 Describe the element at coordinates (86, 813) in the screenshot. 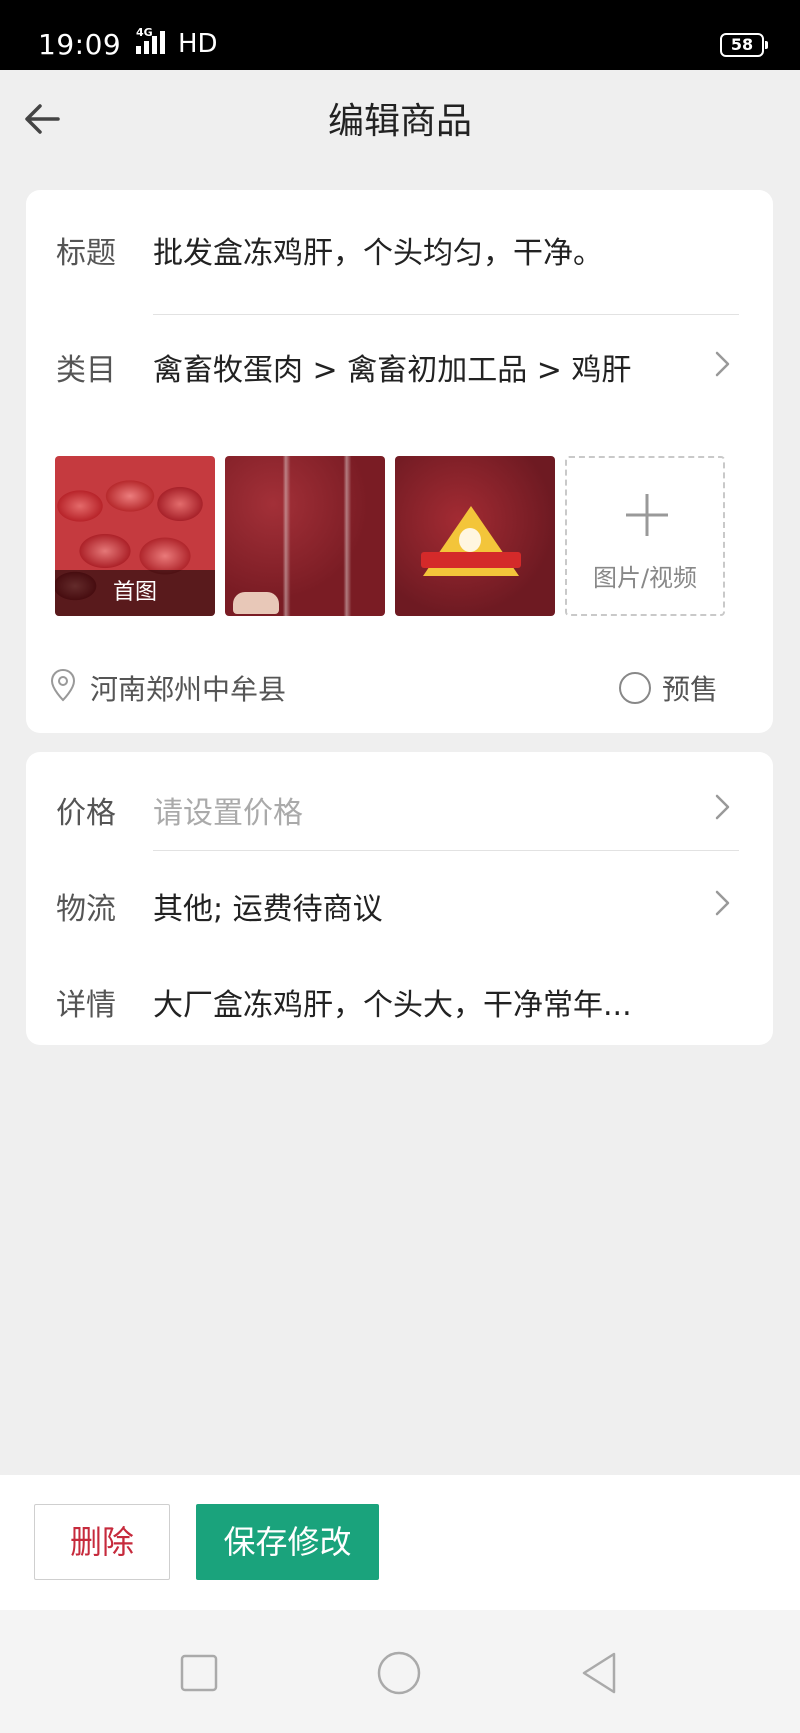

I see `price-label: 价格` at that location.